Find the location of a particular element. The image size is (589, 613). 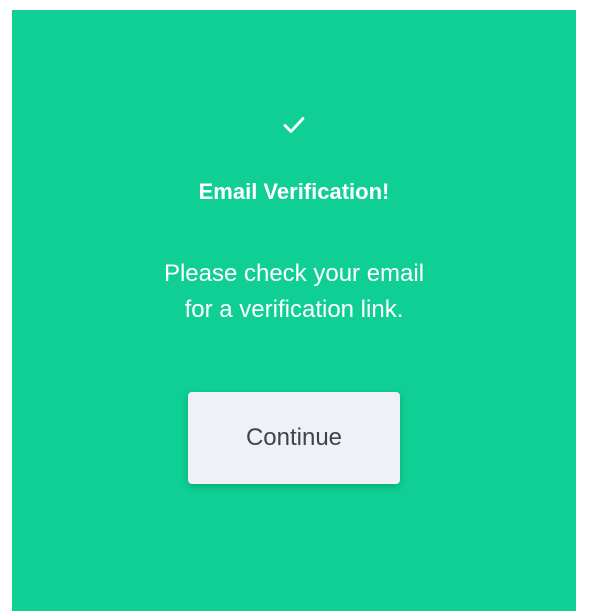

message-line-2: for a verification link. is located at coordinates (294, 309).